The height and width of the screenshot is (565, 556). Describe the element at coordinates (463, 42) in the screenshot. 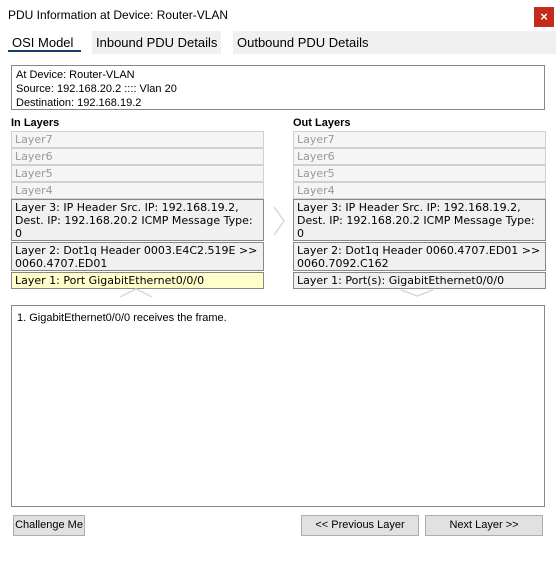

I see `tab-bar-fill` at that location.